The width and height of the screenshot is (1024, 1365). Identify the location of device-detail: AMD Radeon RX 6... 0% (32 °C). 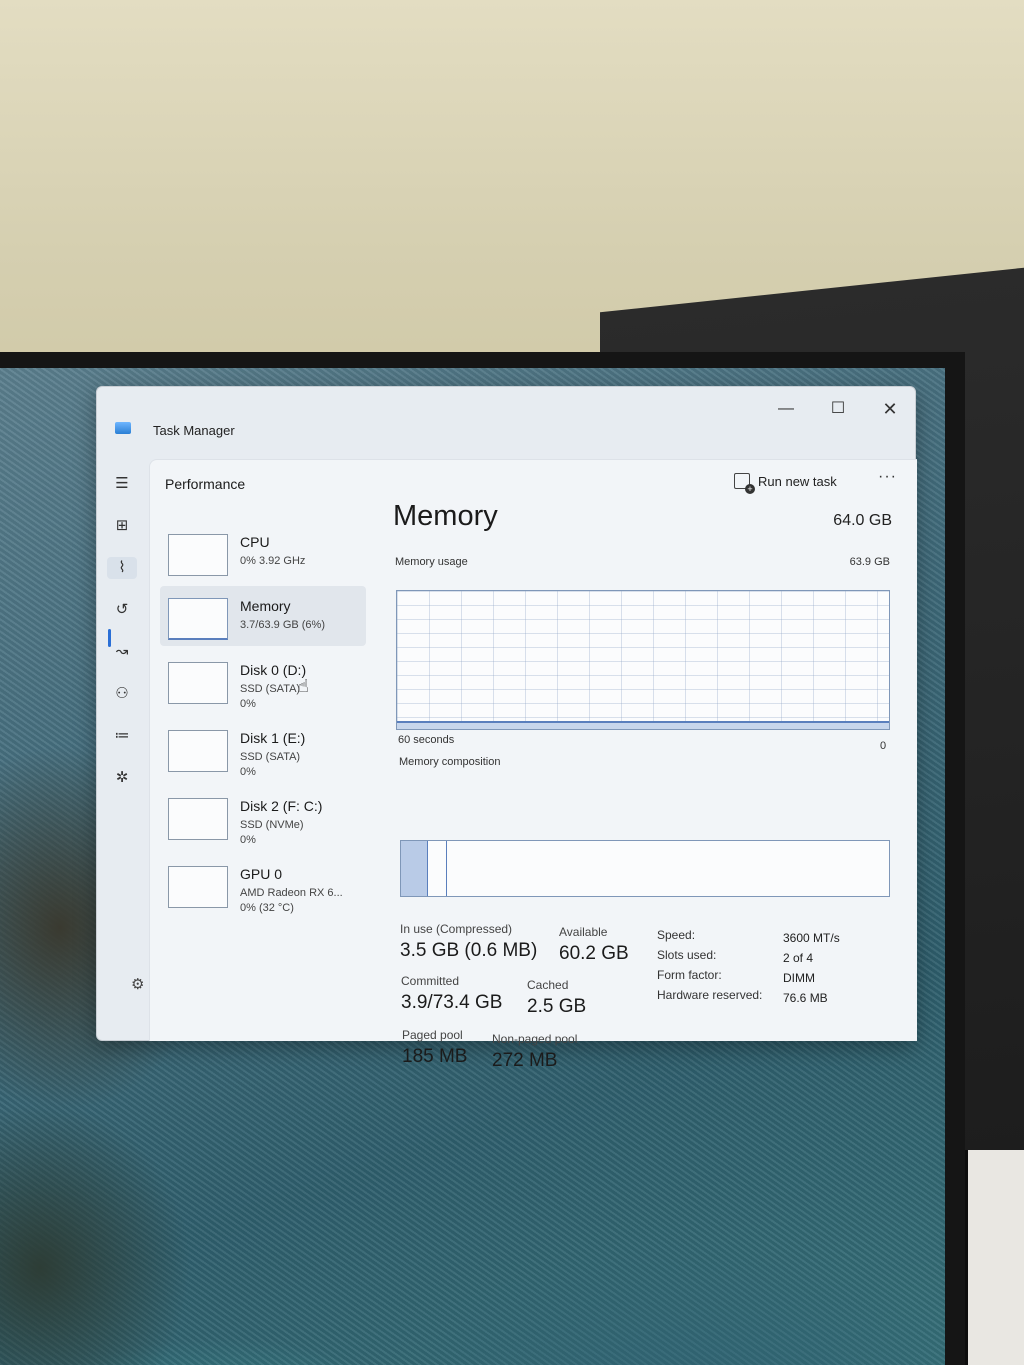
(291, 900).